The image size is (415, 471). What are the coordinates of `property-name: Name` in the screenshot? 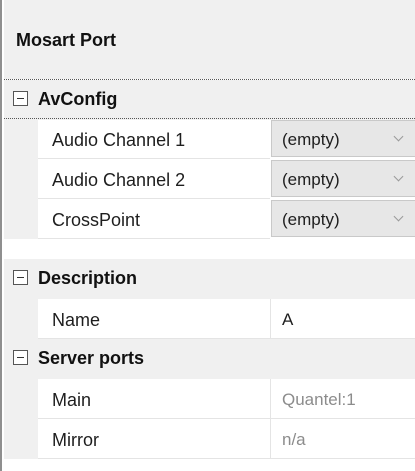 It's located at (76, 320).